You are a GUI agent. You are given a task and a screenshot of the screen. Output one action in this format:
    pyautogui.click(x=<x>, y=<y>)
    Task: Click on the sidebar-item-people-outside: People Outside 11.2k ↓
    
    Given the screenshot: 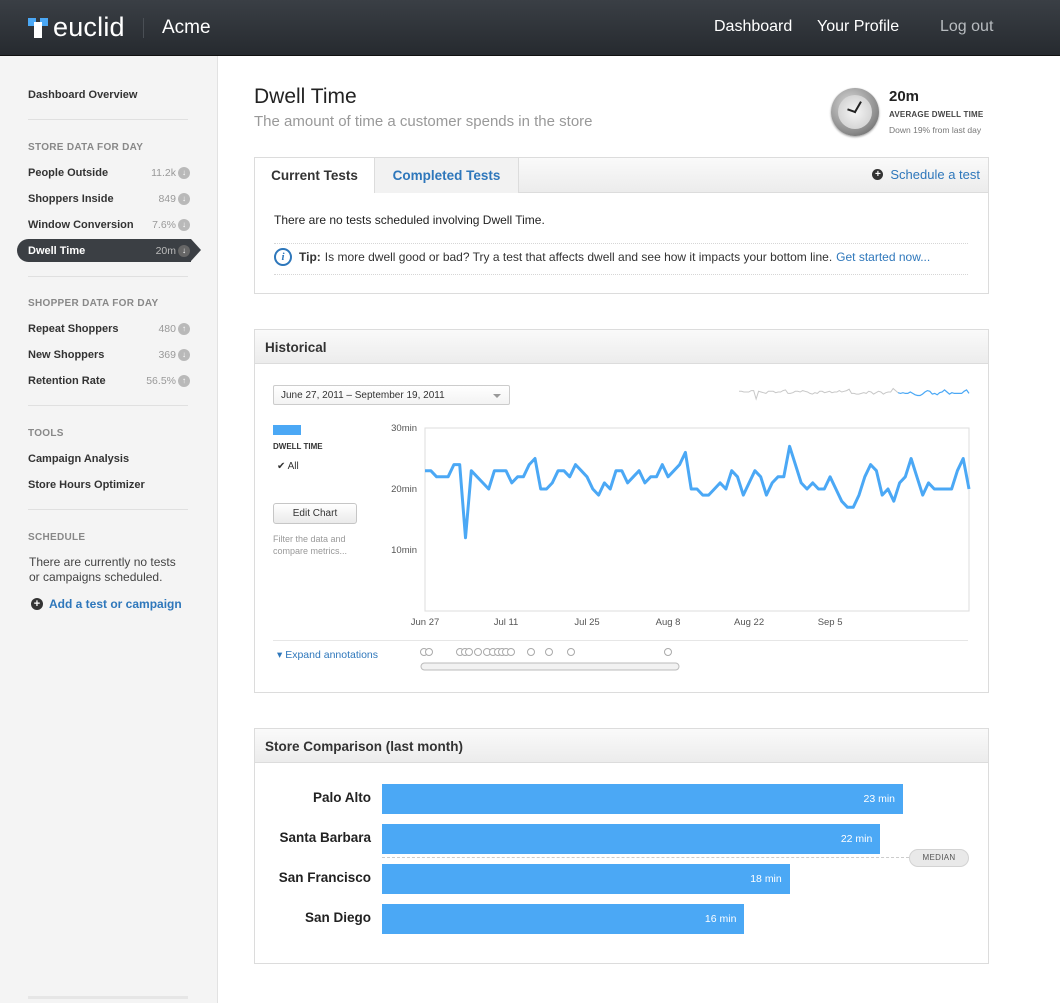 What is the action you would take?
    pyautogui.click(x=109, y=173)
    